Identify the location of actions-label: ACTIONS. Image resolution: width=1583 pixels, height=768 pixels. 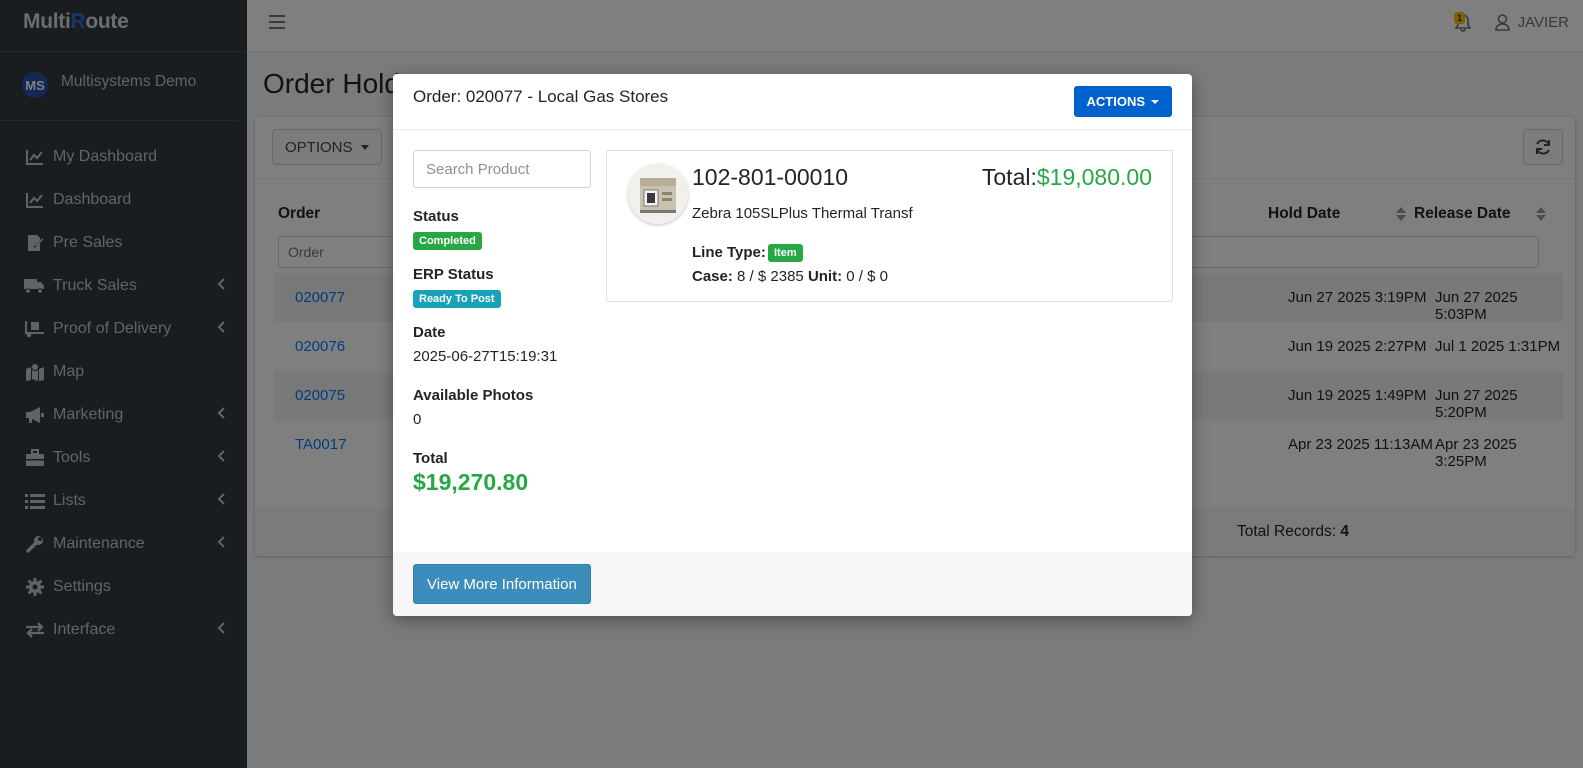
(1116, 101).